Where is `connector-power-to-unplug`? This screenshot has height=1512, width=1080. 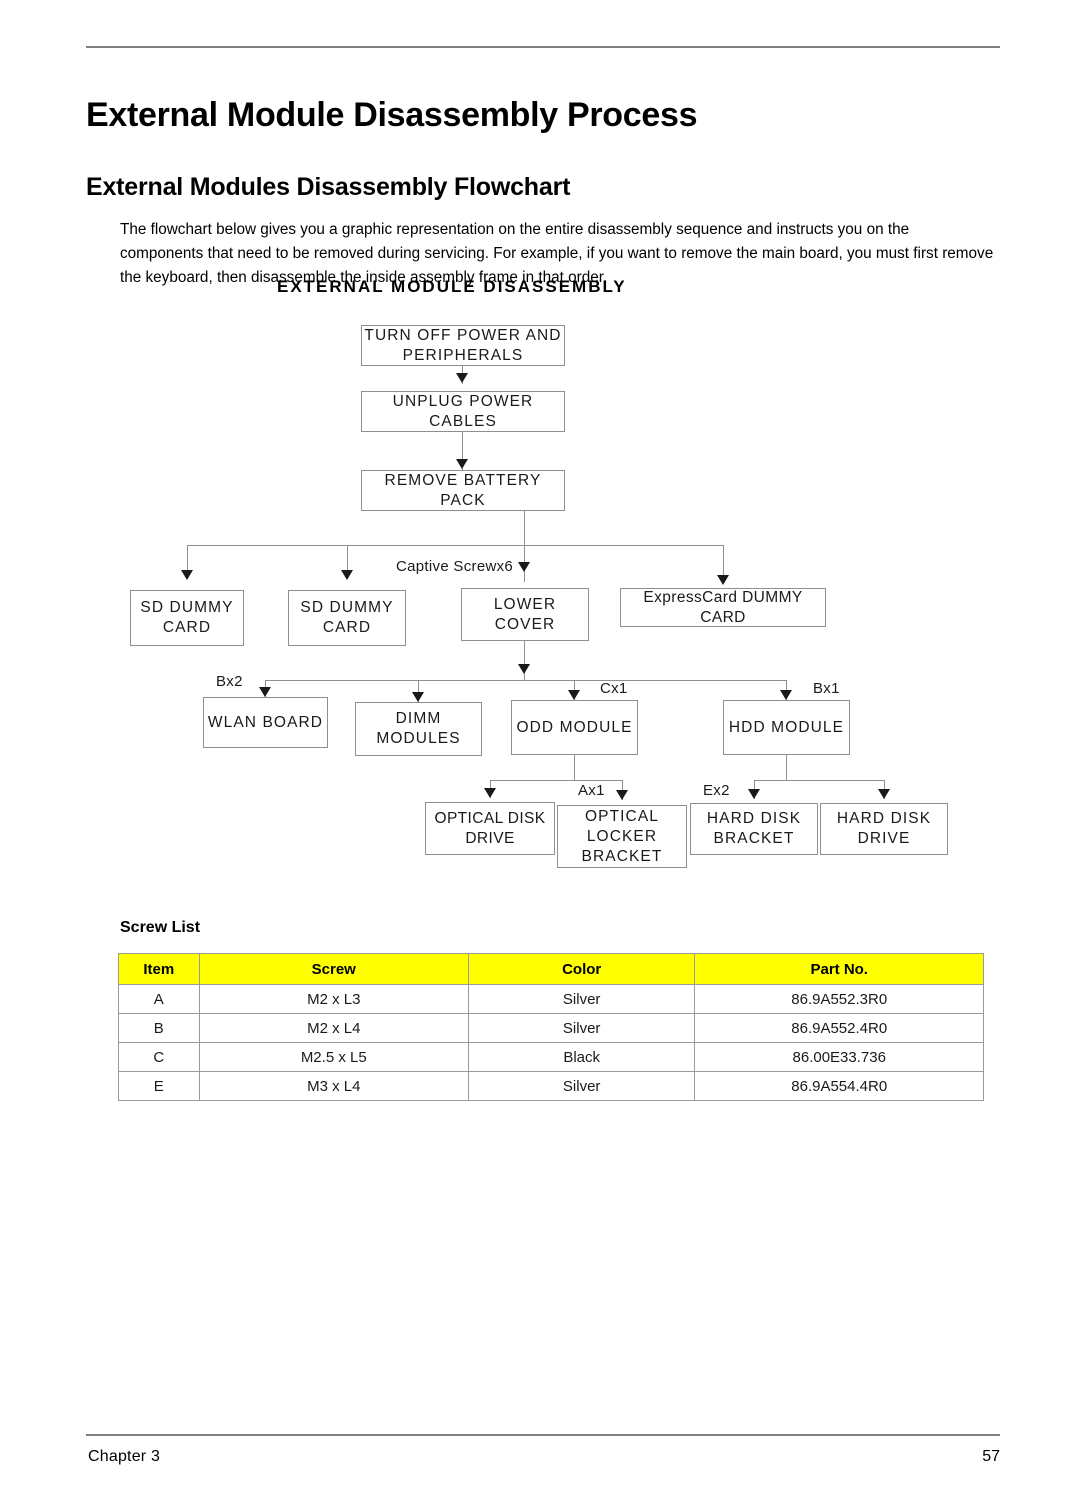 connector-power-to-unplug is located at coordinates (462, 375).